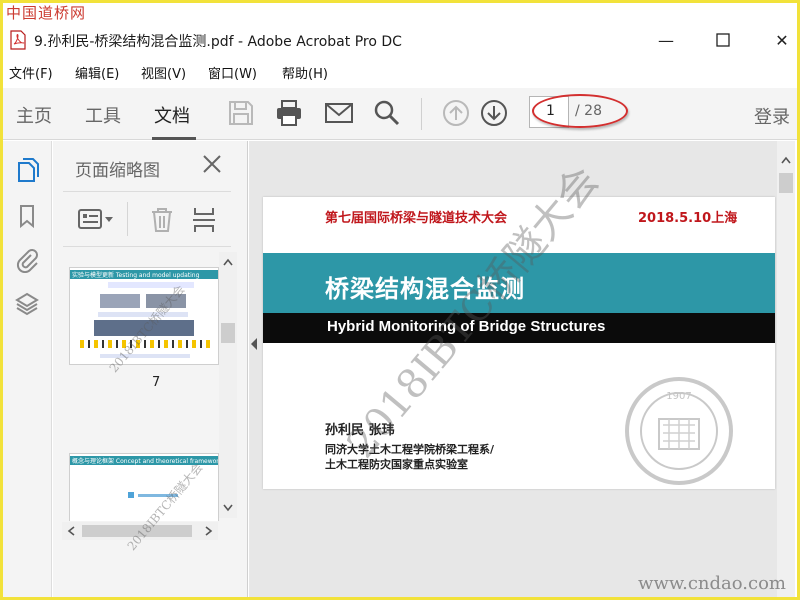  I want to click on conference-name: 第七届国际桥梁与隧道技术大会, so click(416, 218).